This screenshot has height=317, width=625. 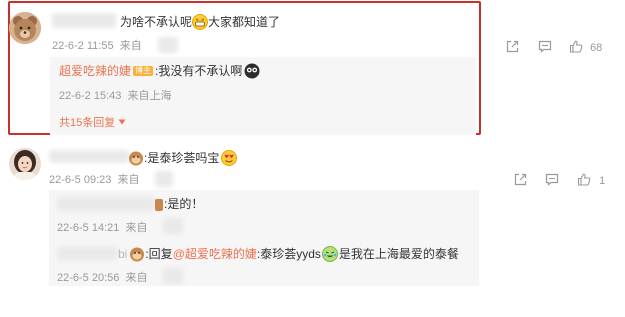 I want to click on like-button: 68, so click(x=585, y=47).